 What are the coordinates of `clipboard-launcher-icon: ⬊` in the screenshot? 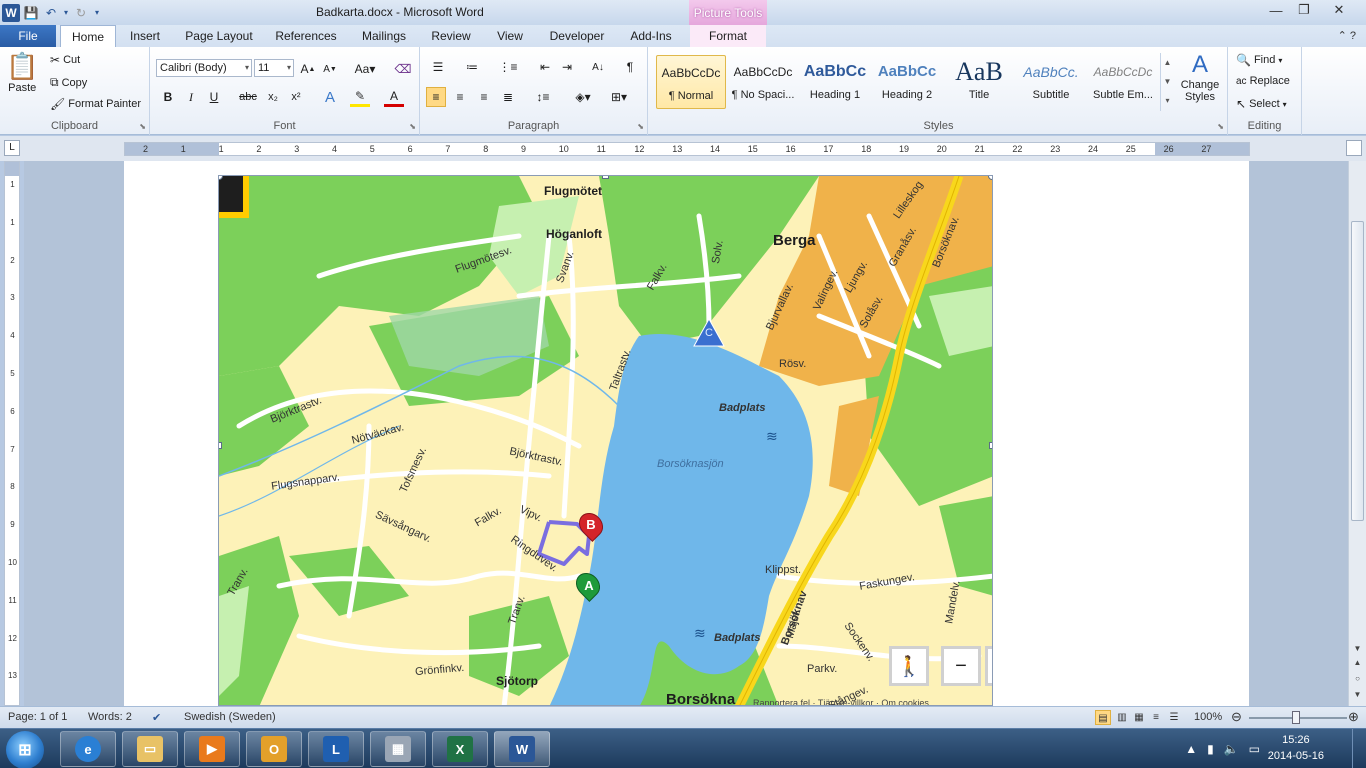 It's located at (142, 126).